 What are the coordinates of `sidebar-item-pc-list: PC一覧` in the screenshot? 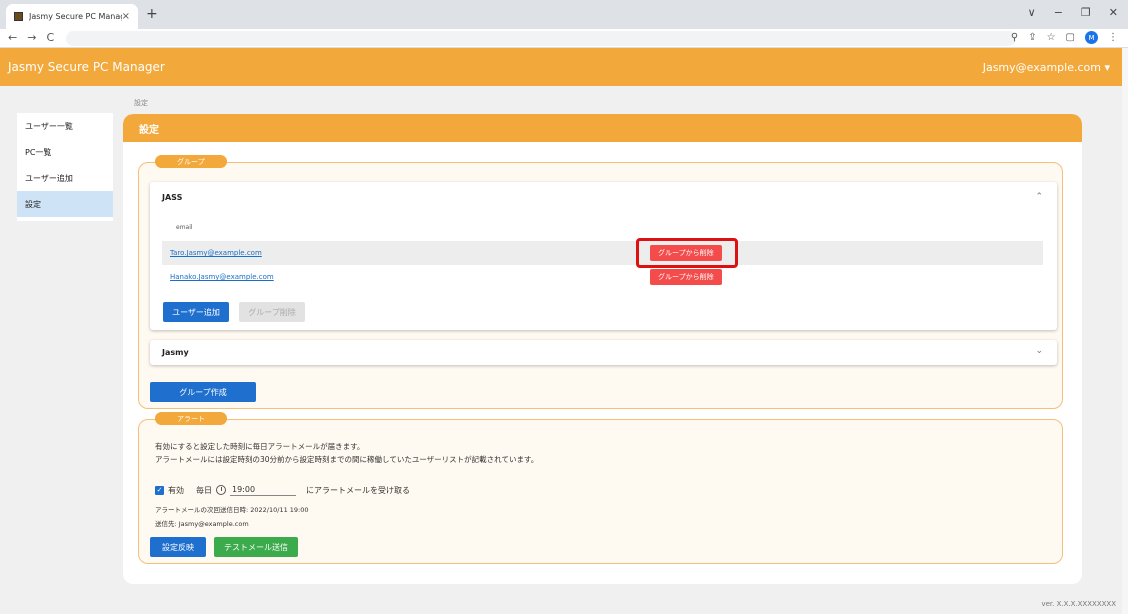 It's located at (65, 152).